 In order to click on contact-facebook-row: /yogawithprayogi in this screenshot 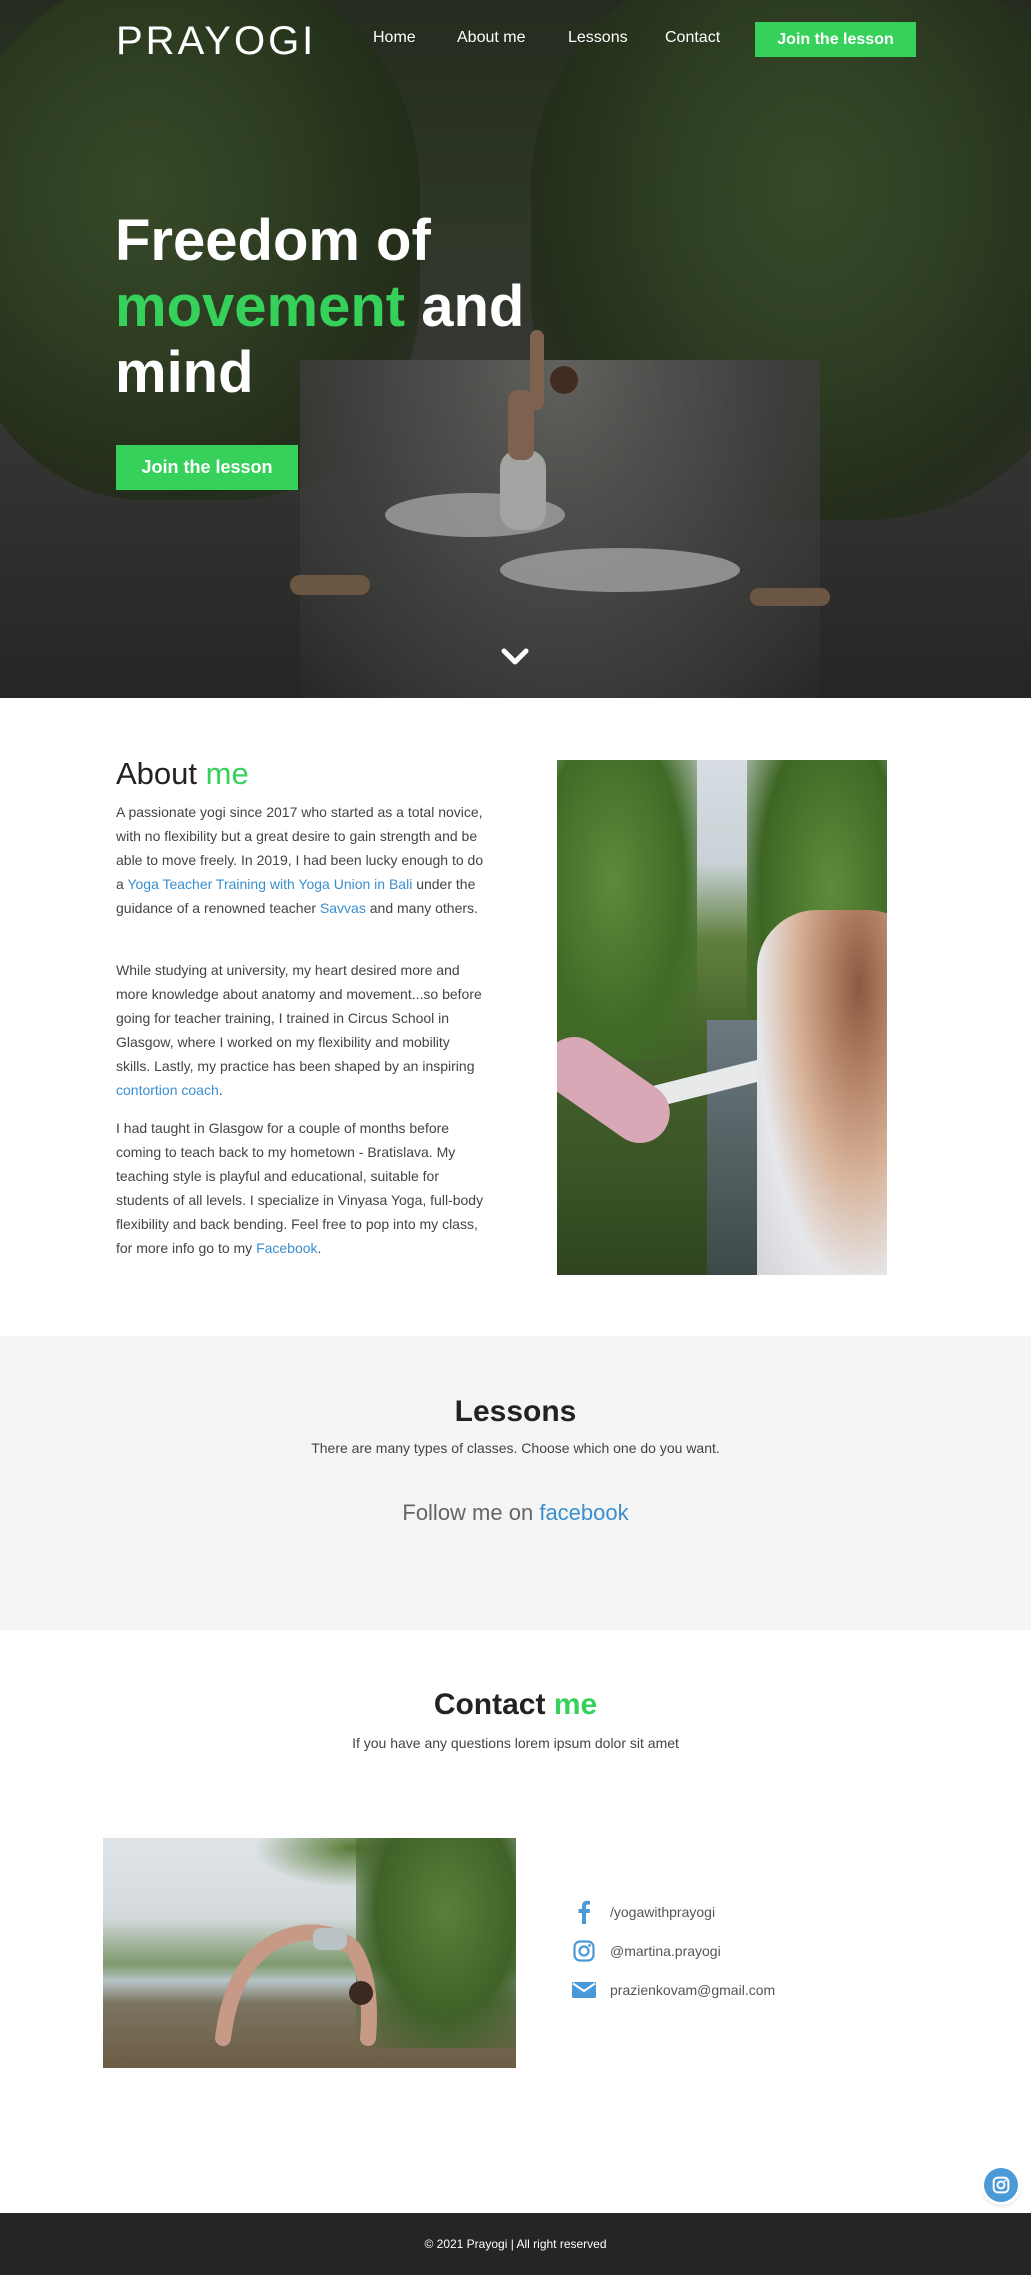, I will do `click(643, 1912)`.